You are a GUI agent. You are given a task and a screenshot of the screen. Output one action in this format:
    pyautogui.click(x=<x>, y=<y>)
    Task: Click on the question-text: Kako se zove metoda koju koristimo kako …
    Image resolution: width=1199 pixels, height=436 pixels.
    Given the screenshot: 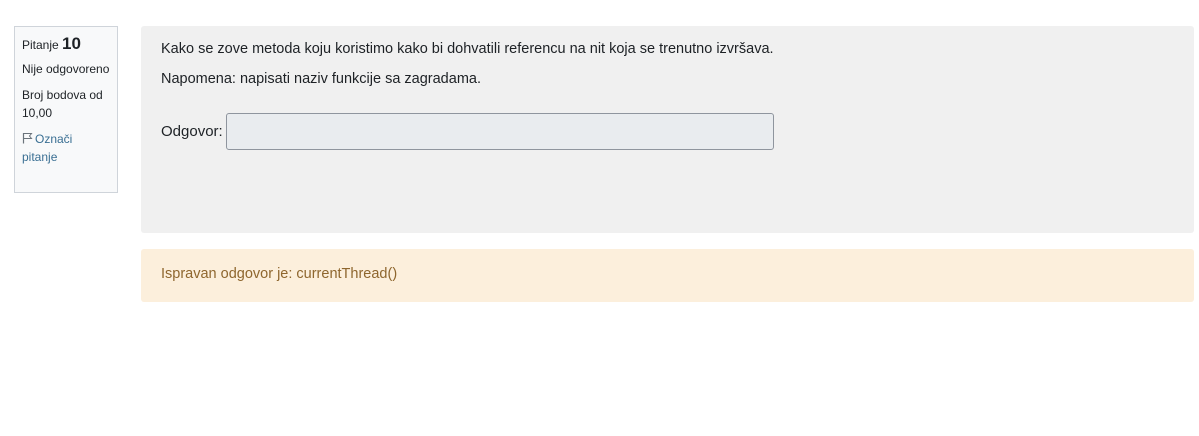 What is the action you would take?
    pyautogui.click(x=467, y=49)
    